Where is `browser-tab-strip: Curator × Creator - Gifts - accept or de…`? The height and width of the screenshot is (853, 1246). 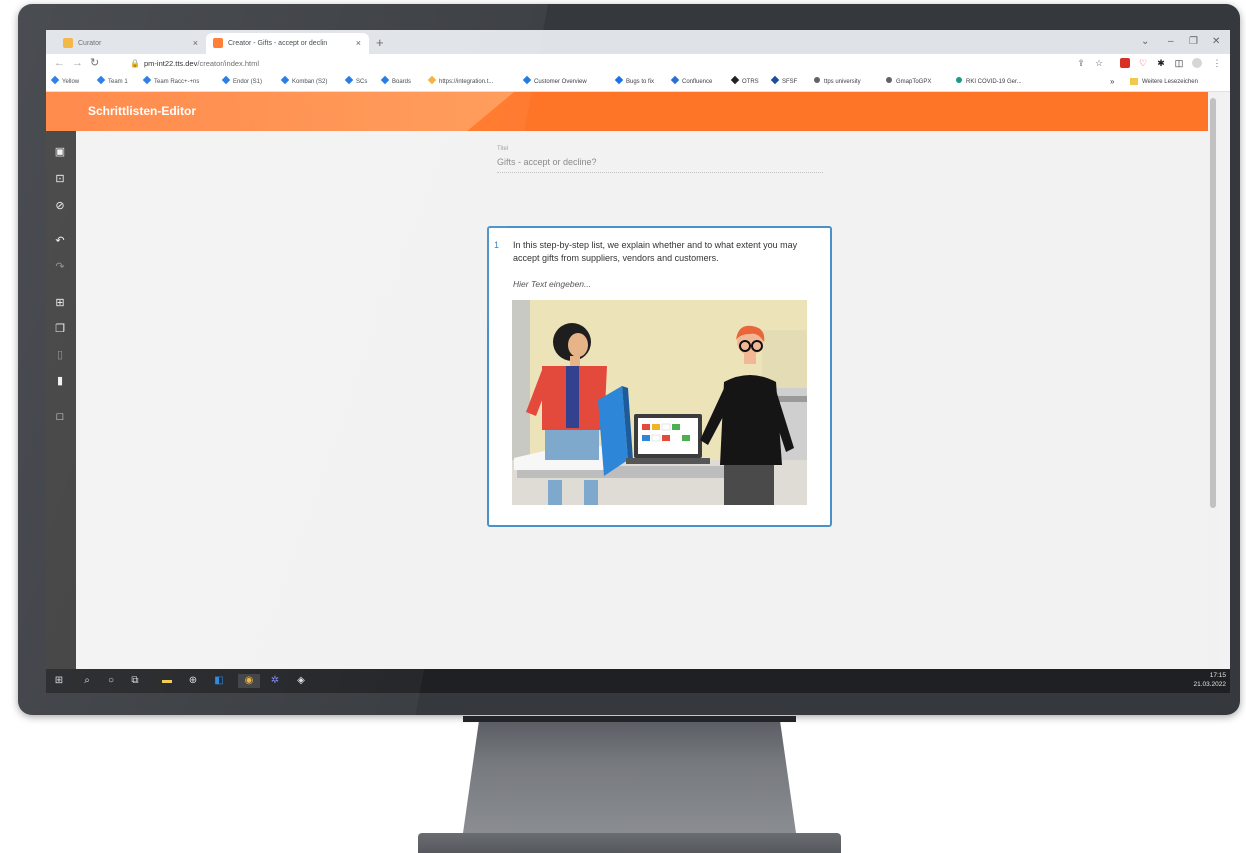
browser-tab-strip: Curator × Creator - Gifts - accept or de… is located at coordinates (638, 42).